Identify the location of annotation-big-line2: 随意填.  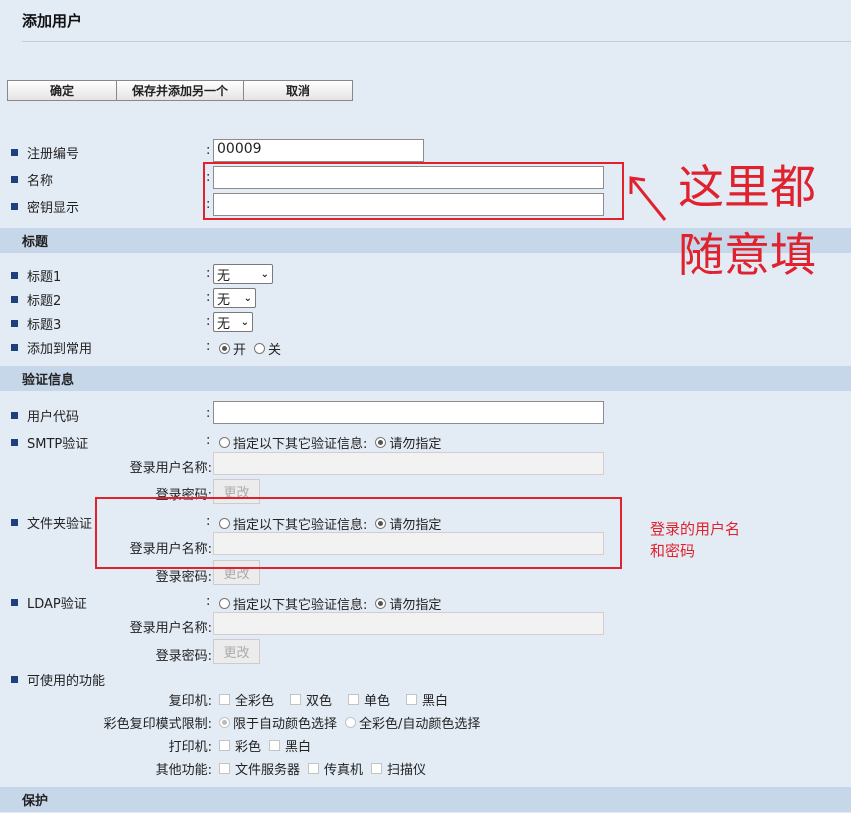
(747, 255).